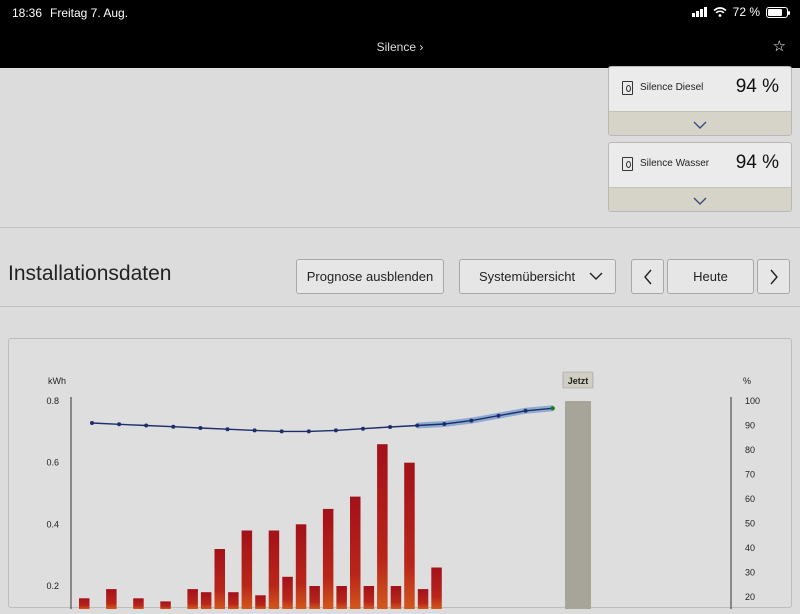 The image size is (800, 614). I want to click on nav-bar: Silence › ☆, so click(400, 47).